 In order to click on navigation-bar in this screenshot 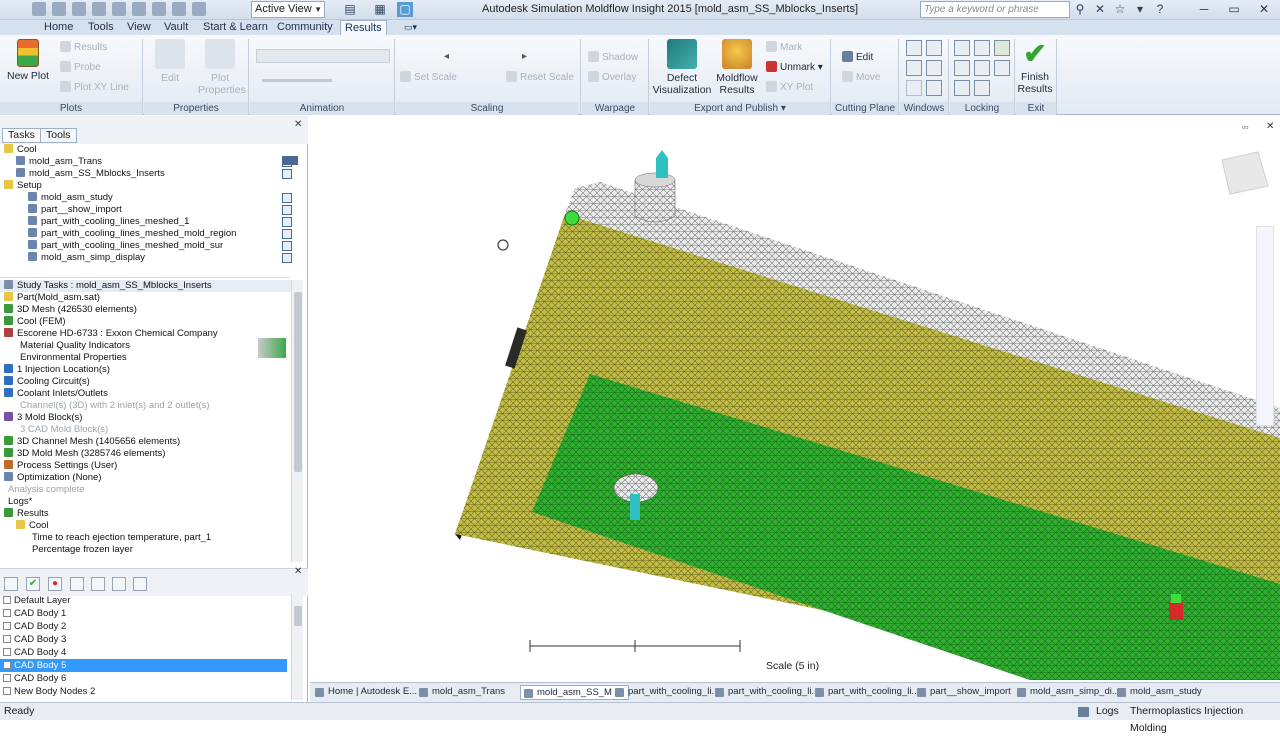, I will do `click(1265, 326)`.